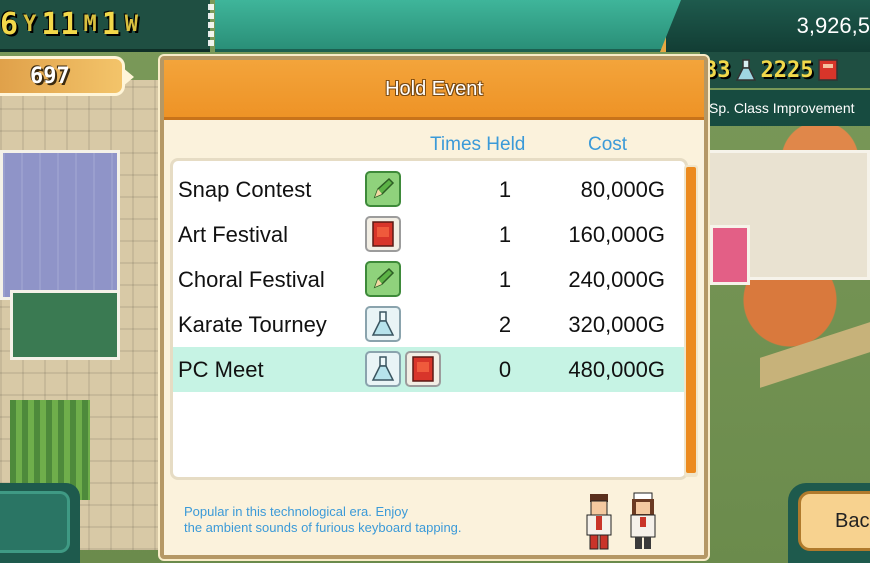  I want to click on resources-display: 33 2225, so click(785, 70).